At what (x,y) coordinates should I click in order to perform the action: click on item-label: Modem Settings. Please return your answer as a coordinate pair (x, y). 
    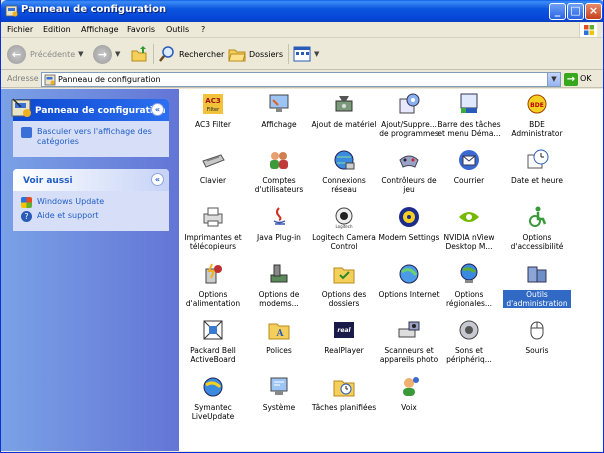
    Looking at the image, I should click on (409, 237).